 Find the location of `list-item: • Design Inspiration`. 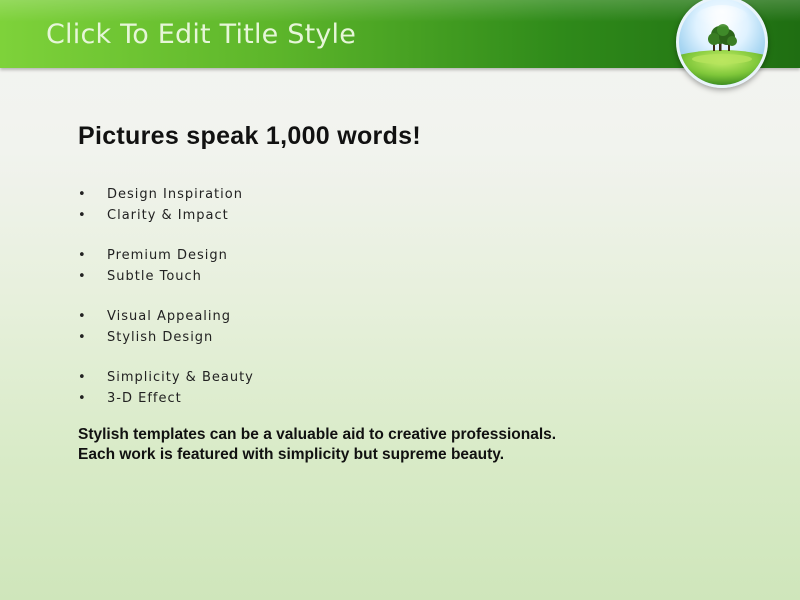

list-item: • Design Inspiration is located at coordinates (418, 195).